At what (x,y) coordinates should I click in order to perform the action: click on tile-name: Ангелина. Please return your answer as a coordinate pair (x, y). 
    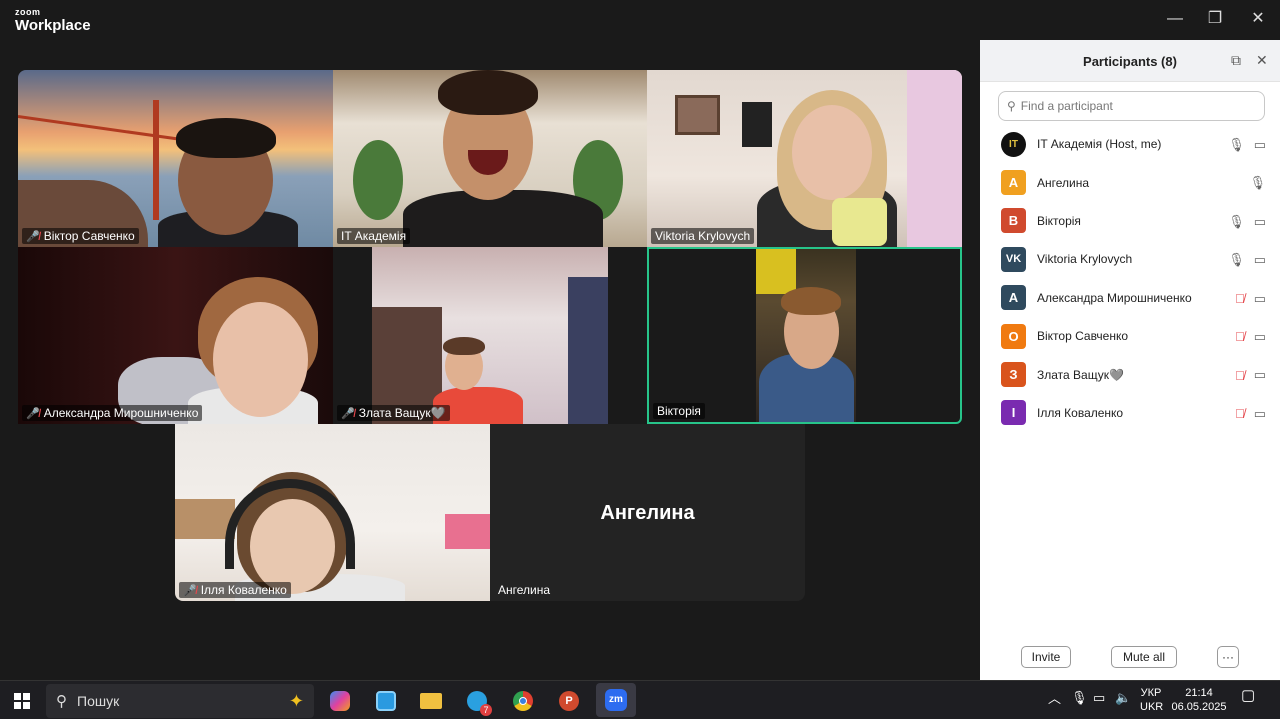
    Looking at the image, I should click on (524, 590).